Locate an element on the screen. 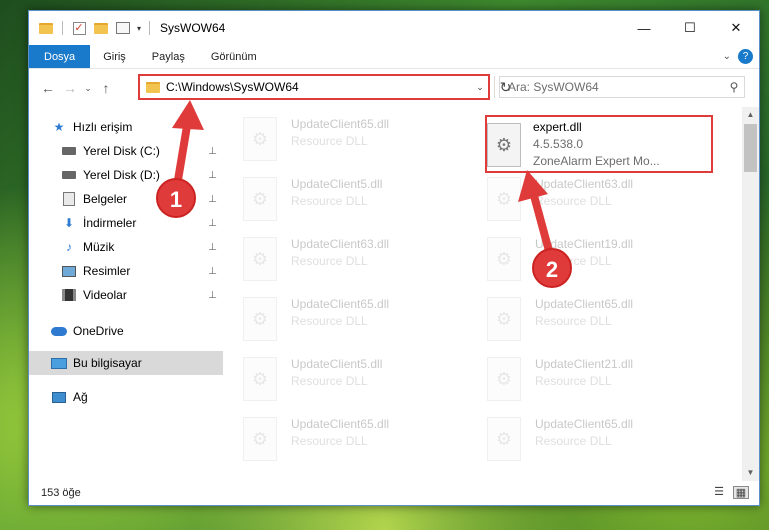 This screenshot has width=769, height=530. address-bar: C:\Windows\SysWOW64 ⌄ is located at coordinates (314, 87).